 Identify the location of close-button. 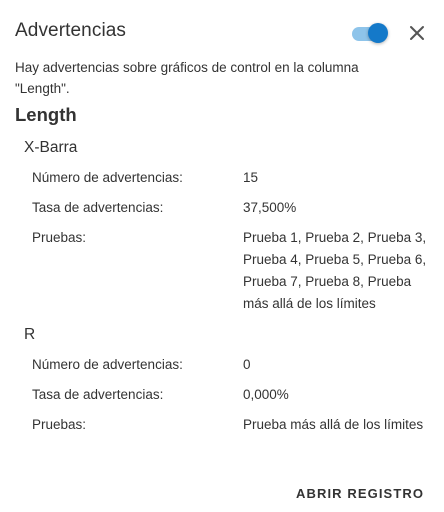
(417, 33).